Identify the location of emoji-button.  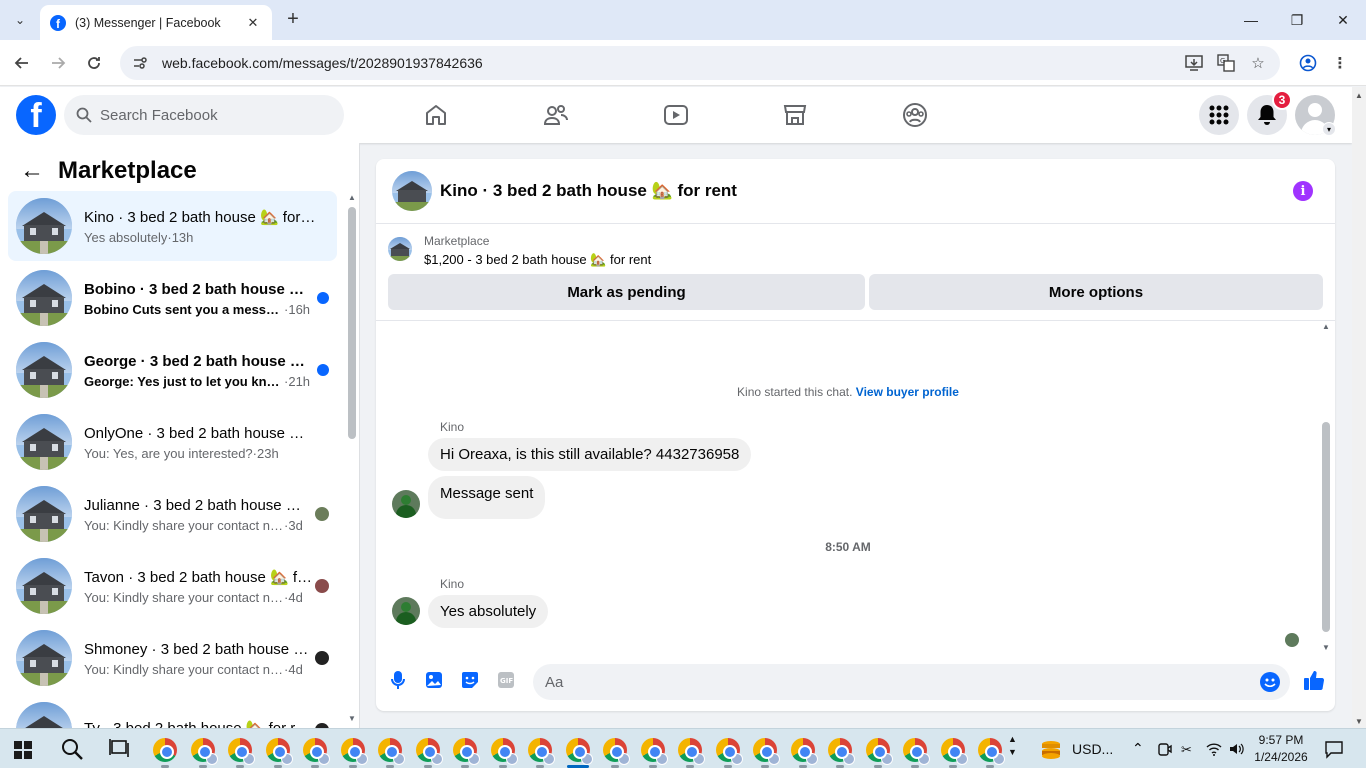
(1270, 682).